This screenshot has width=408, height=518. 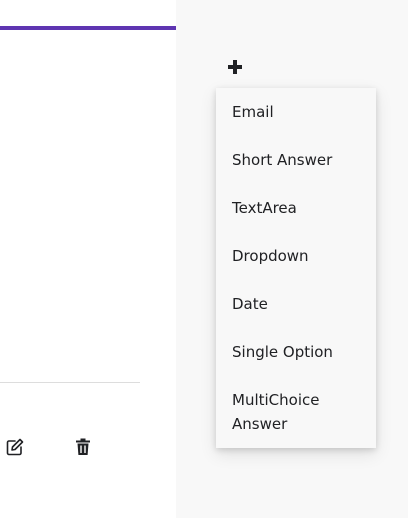 I want to click on card-accent-bar, so click(x=88, y=28).